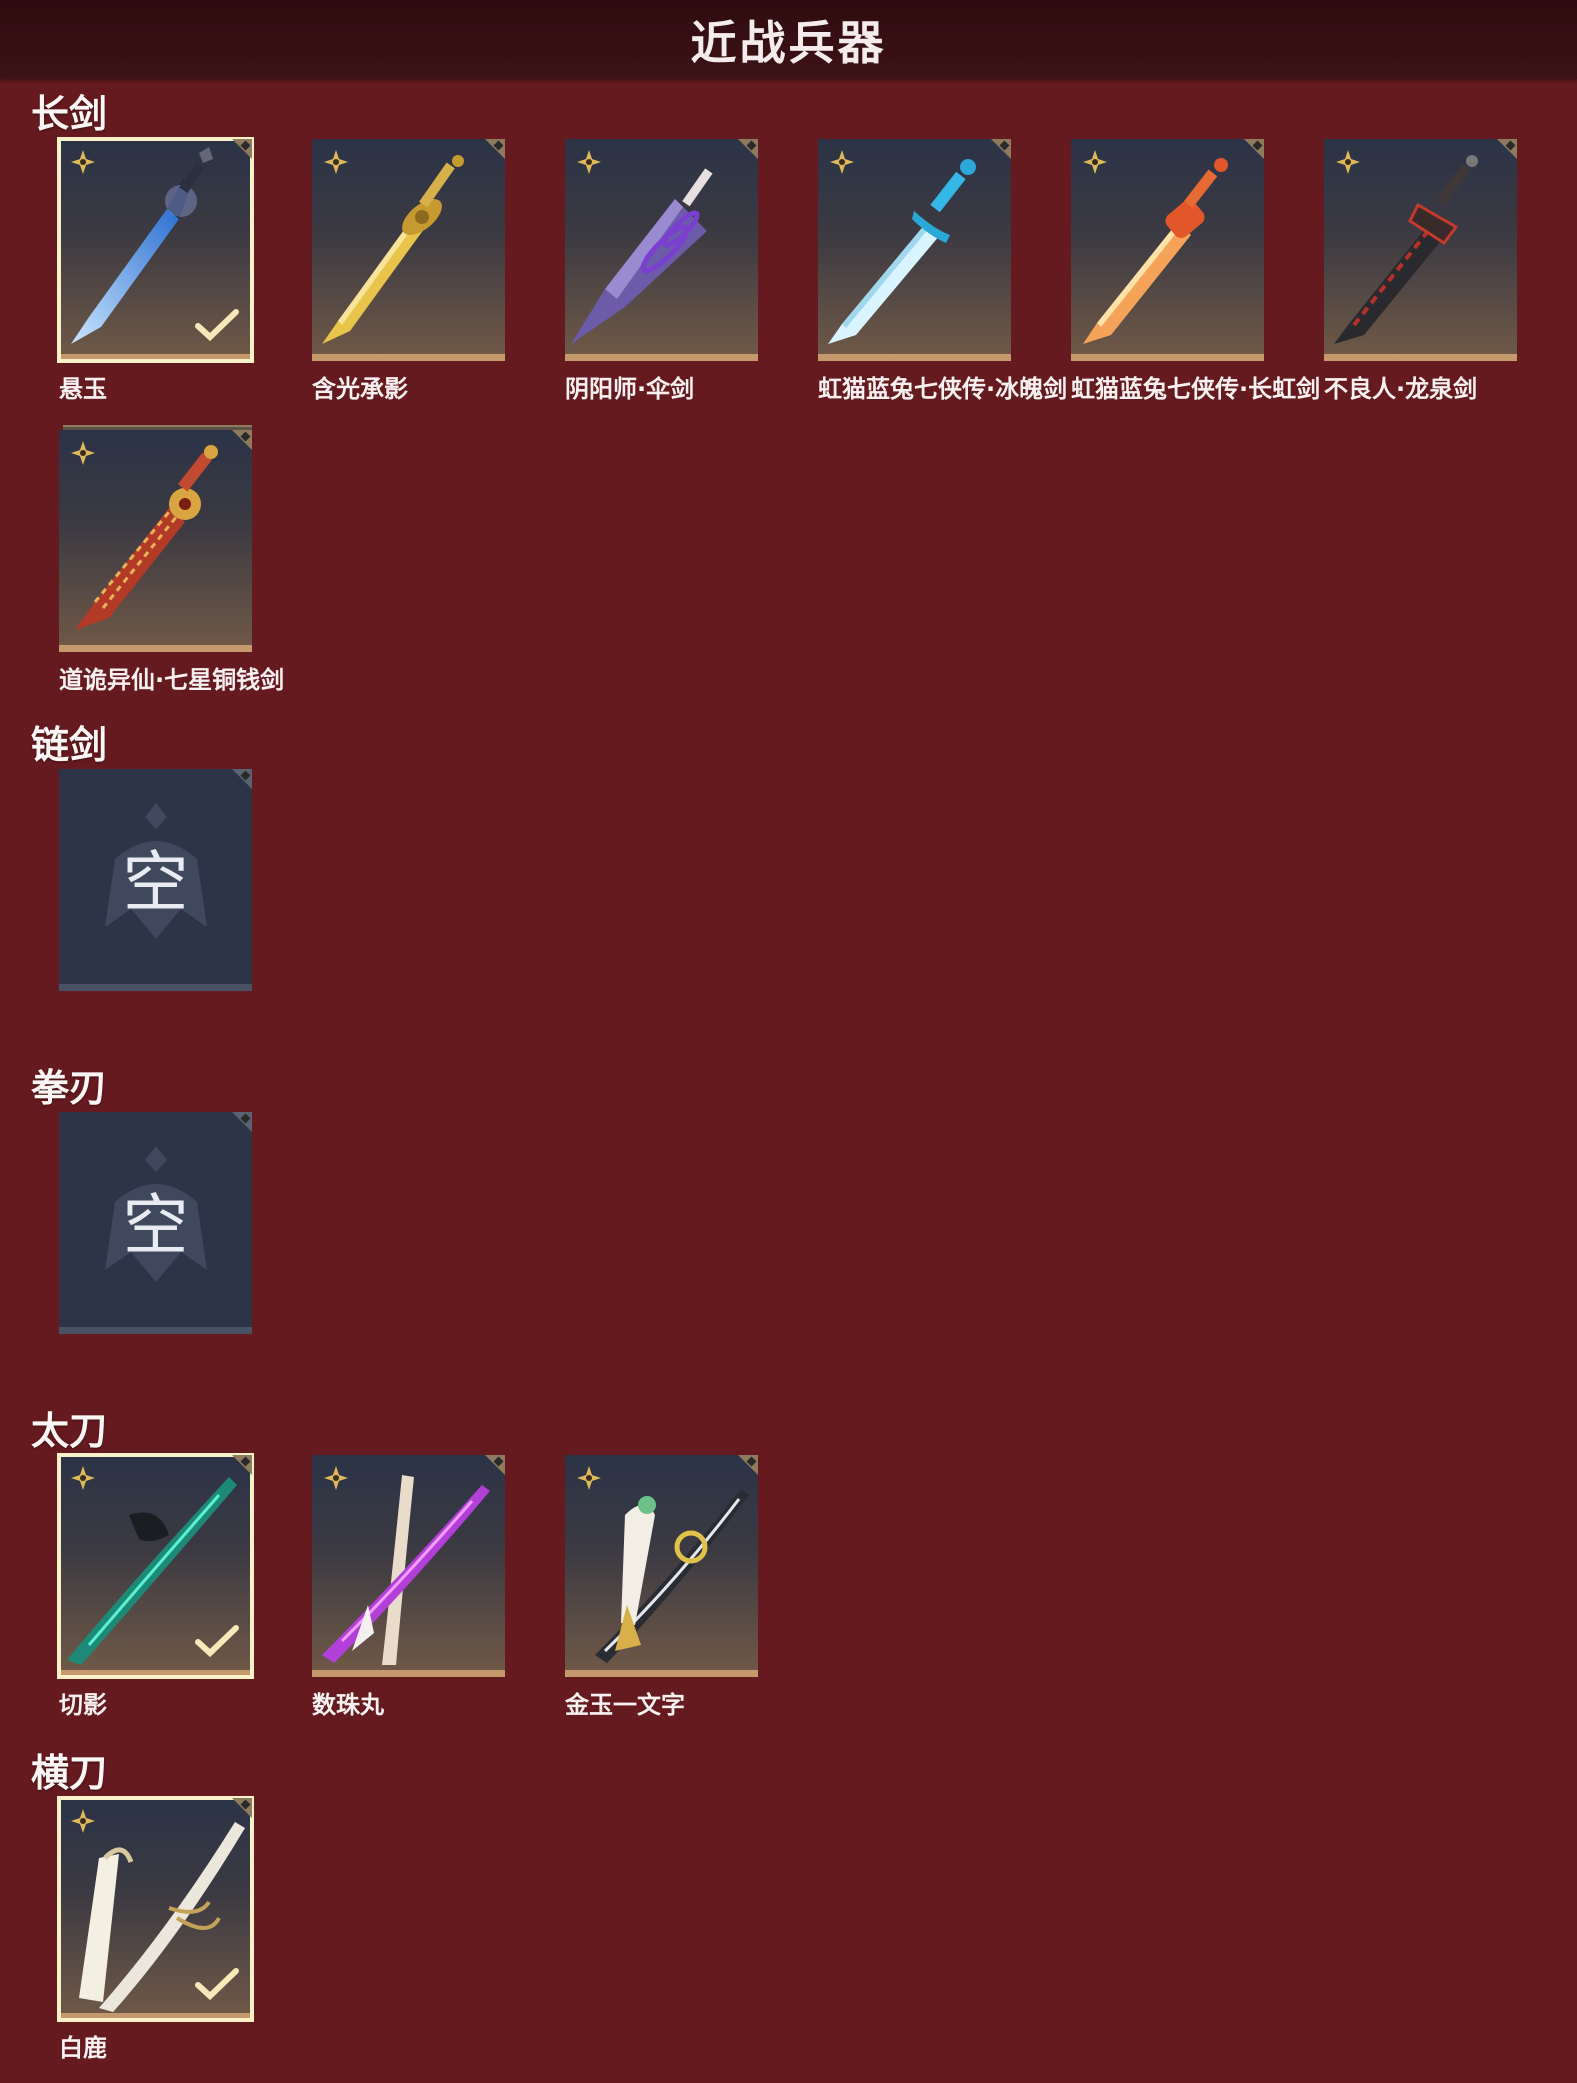 Image resolution: width=1577 pixels, height=2083 pixels. I want to click on weapon-card-shuzhuwan: 数珠丸, so click(408, 1587).